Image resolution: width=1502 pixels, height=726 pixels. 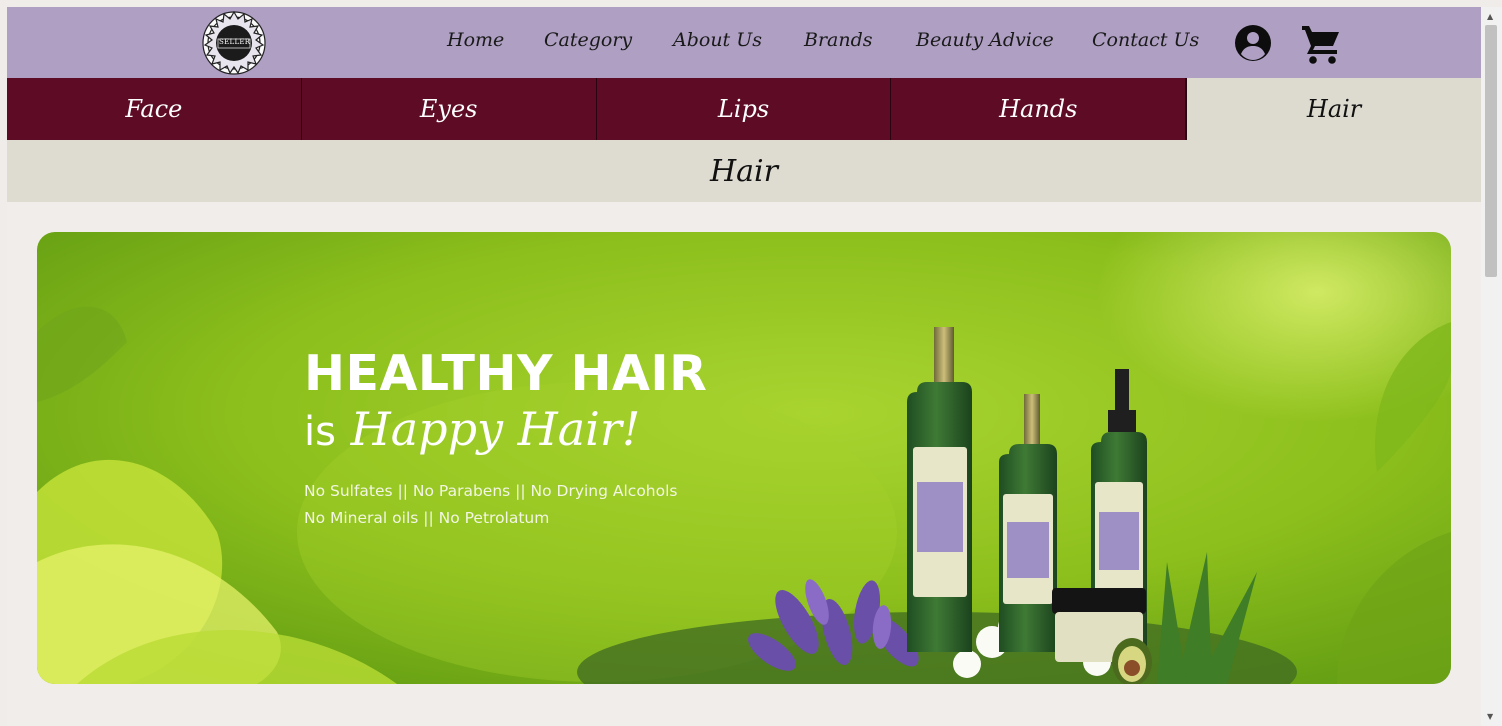 I want to click on banner-sub-is: is, so click(x=320, y=432).